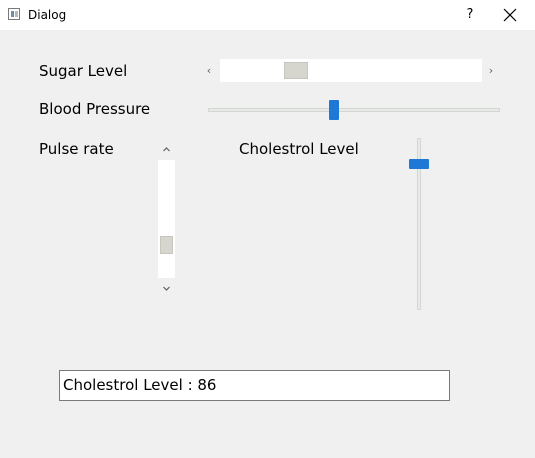 This screenshot has height=458, width=535. I want to click on scroll-right-button: ›, so click(491, 70).